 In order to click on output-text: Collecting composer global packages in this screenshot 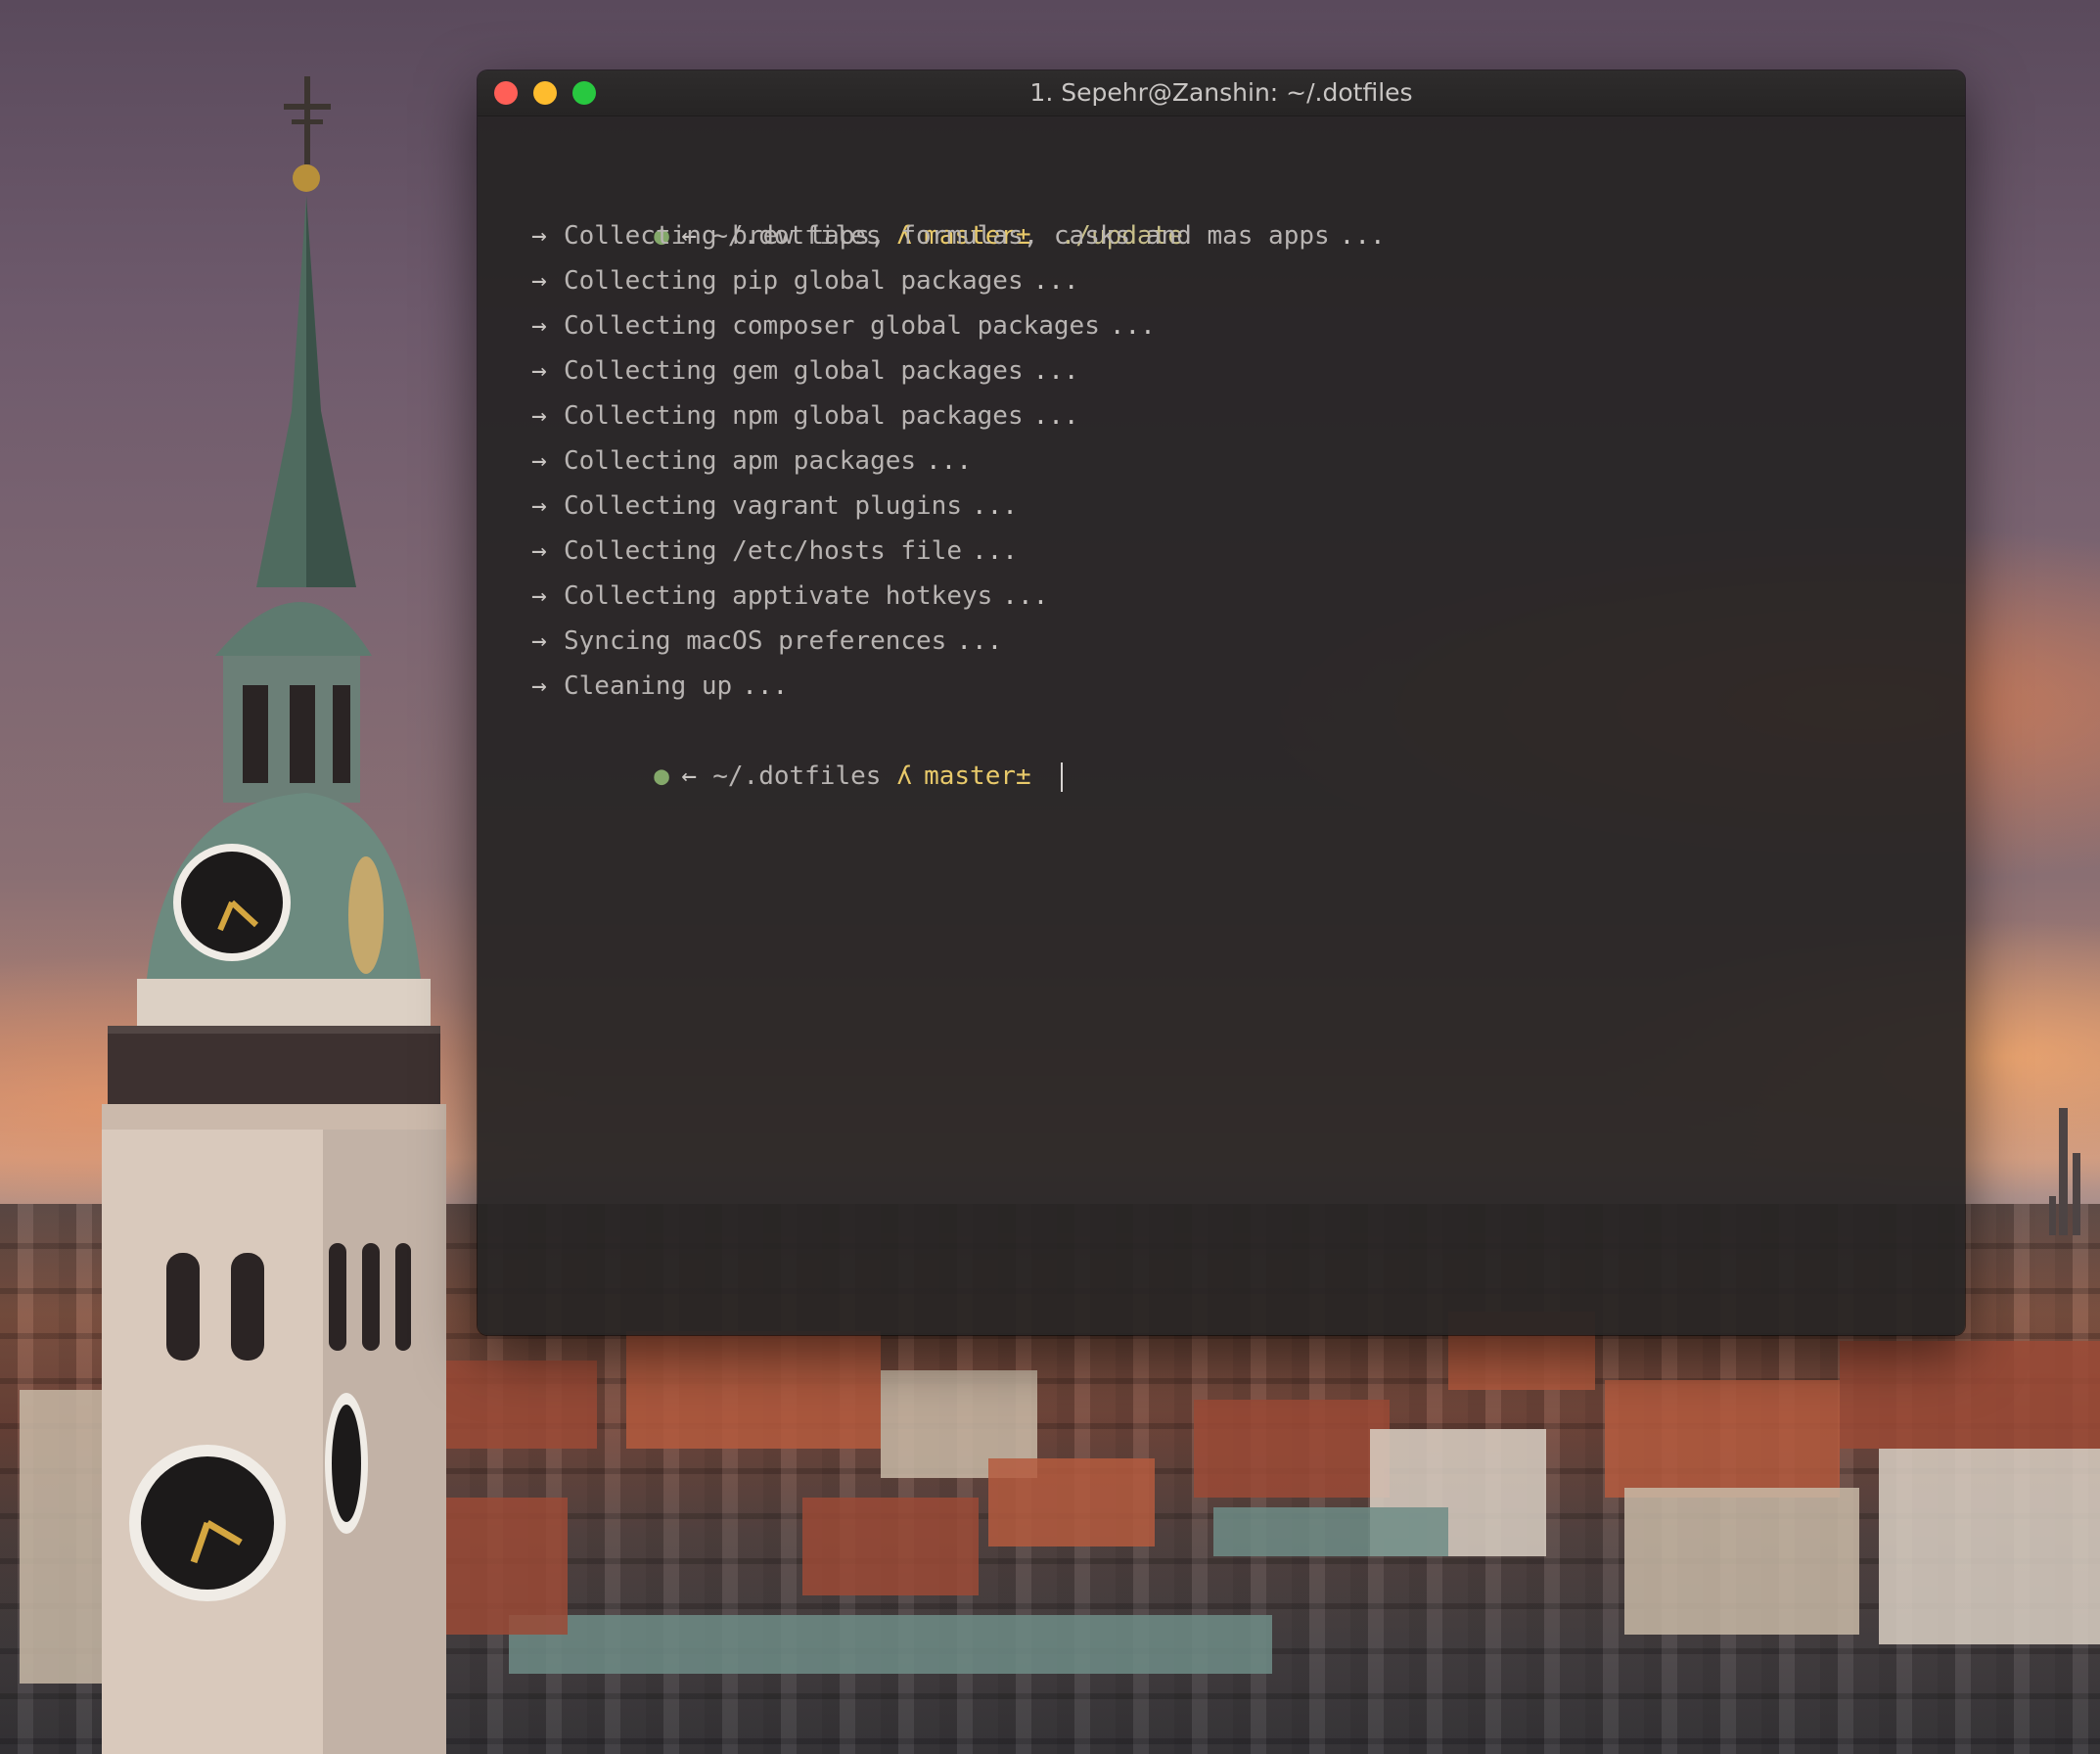, I will do `click(832, 326)`.